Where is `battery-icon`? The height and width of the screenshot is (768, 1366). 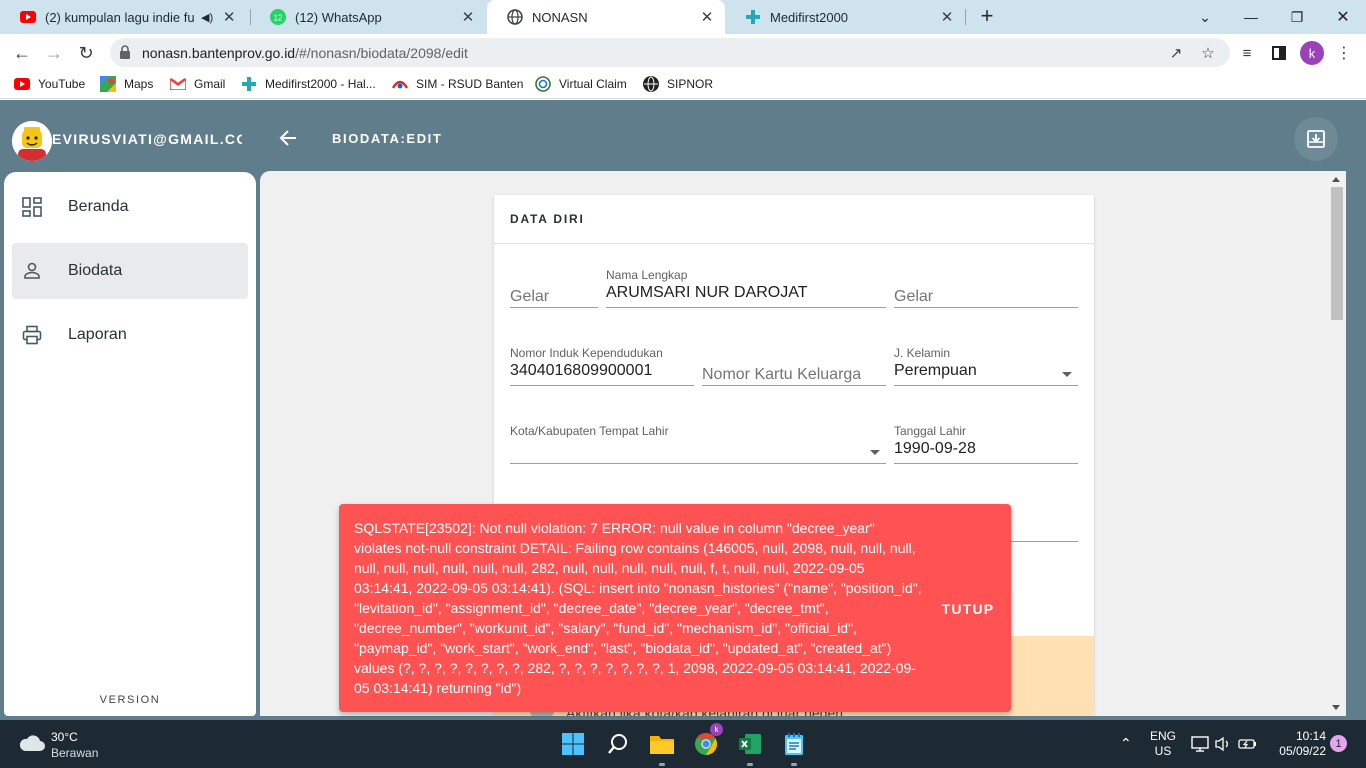
battery-icon is located at coordinates (1248, 744).